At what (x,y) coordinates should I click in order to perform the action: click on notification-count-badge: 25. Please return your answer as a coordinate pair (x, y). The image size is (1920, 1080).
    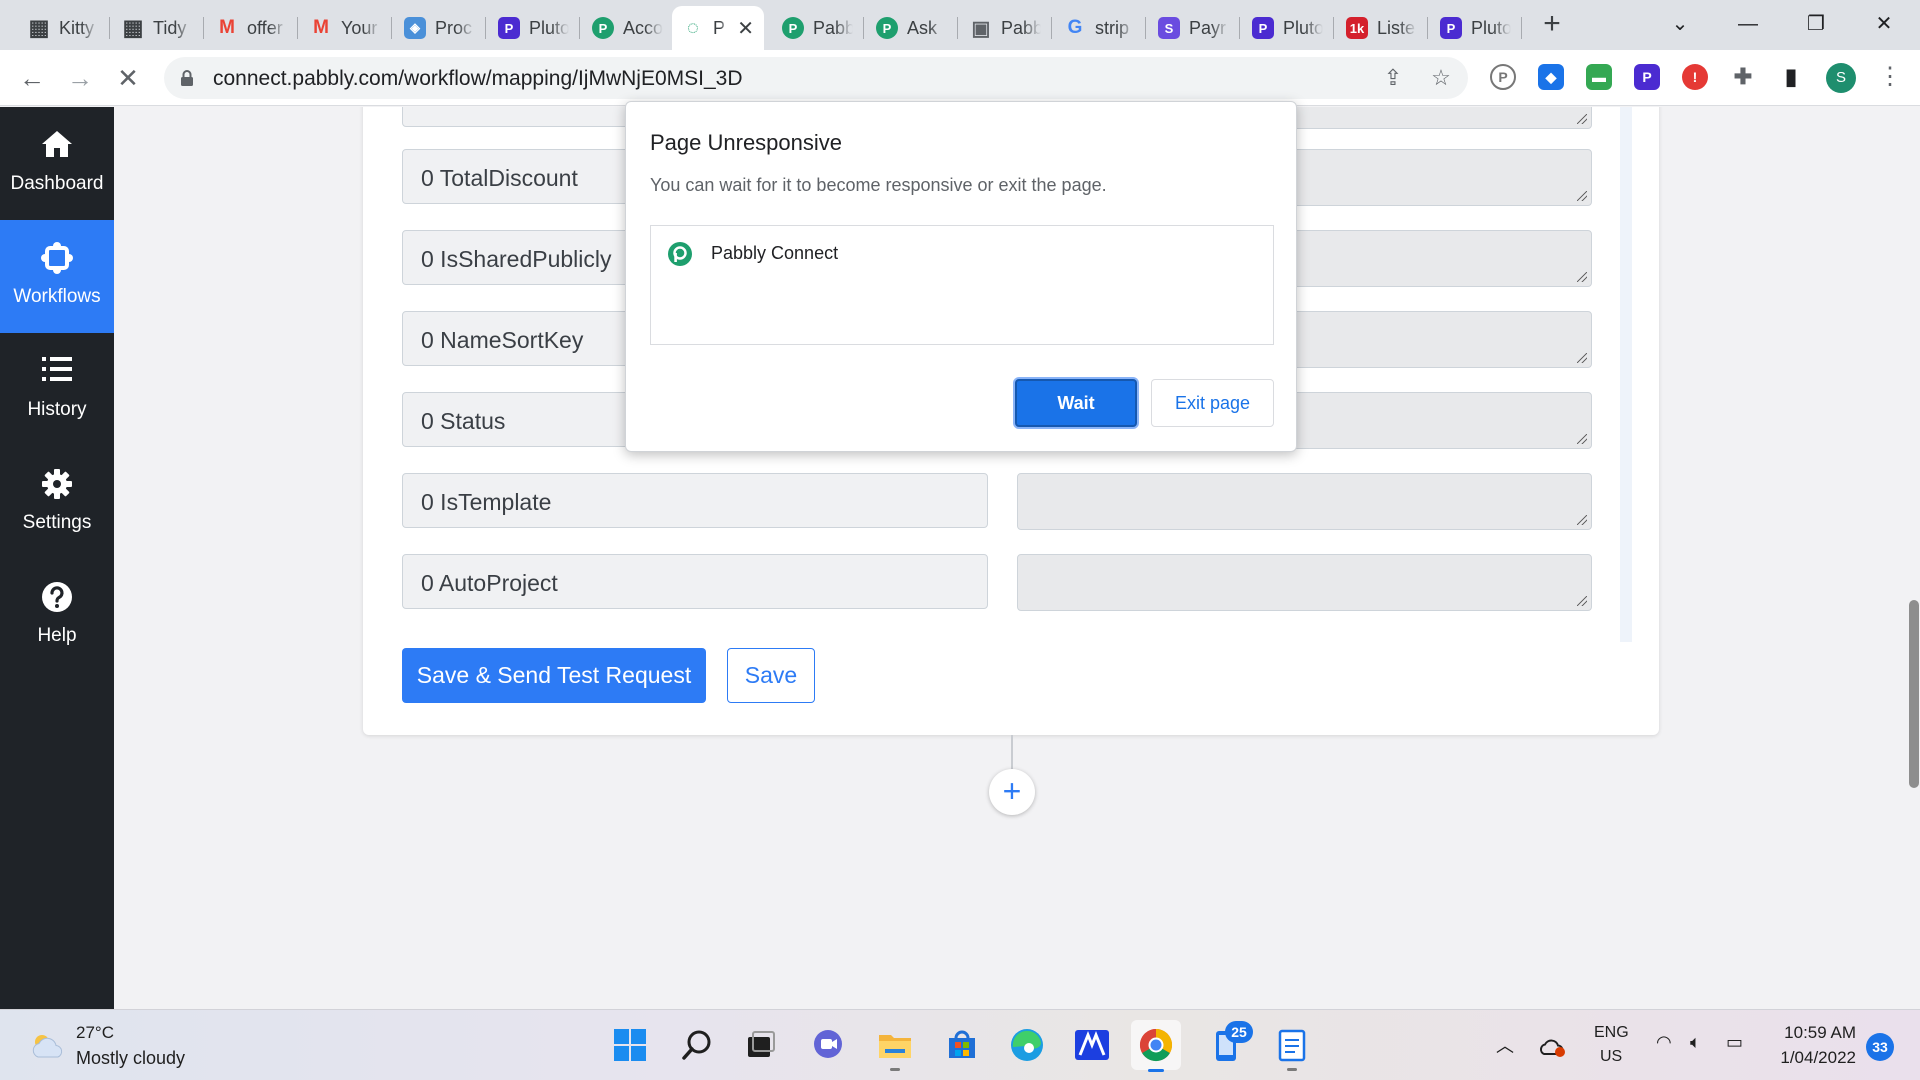
    Looking at the image, I should click on (1239, 1032).